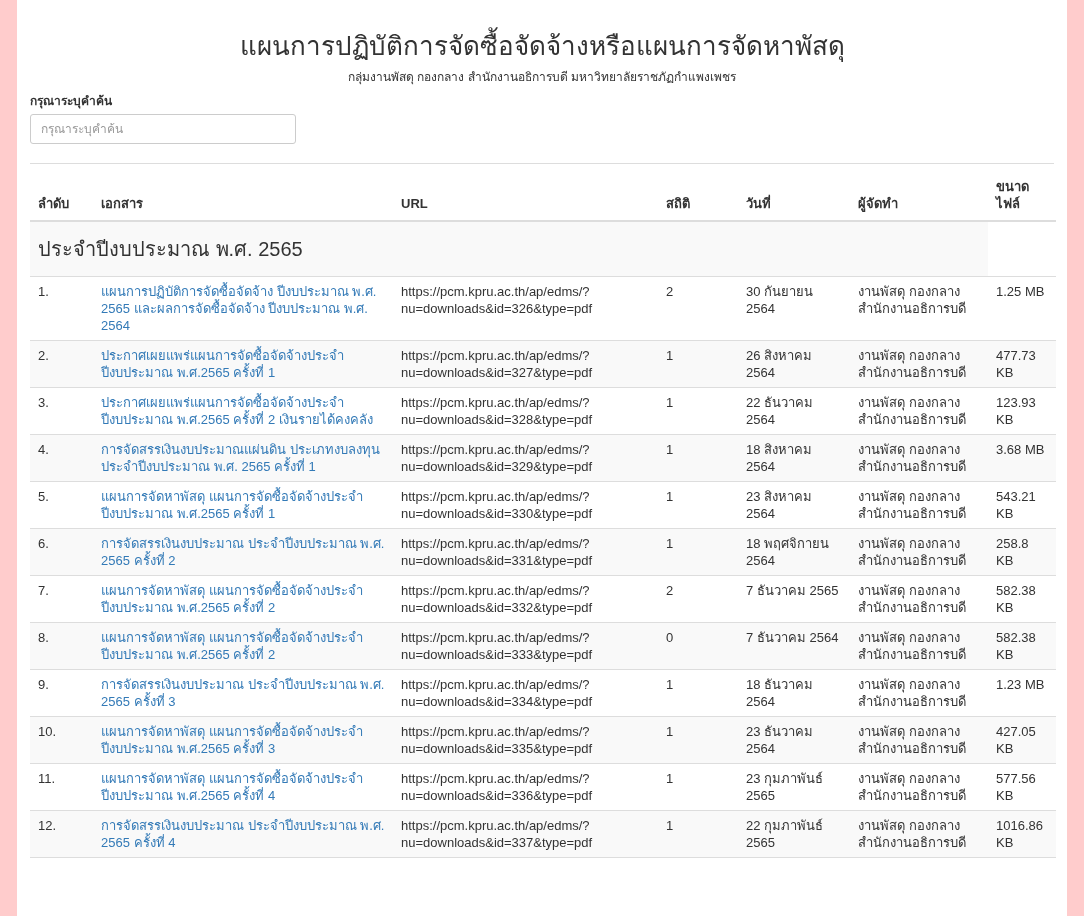 This screenshot has height=916, width=1084. I want to click on table-cell-text: 3., so click(44, 402).